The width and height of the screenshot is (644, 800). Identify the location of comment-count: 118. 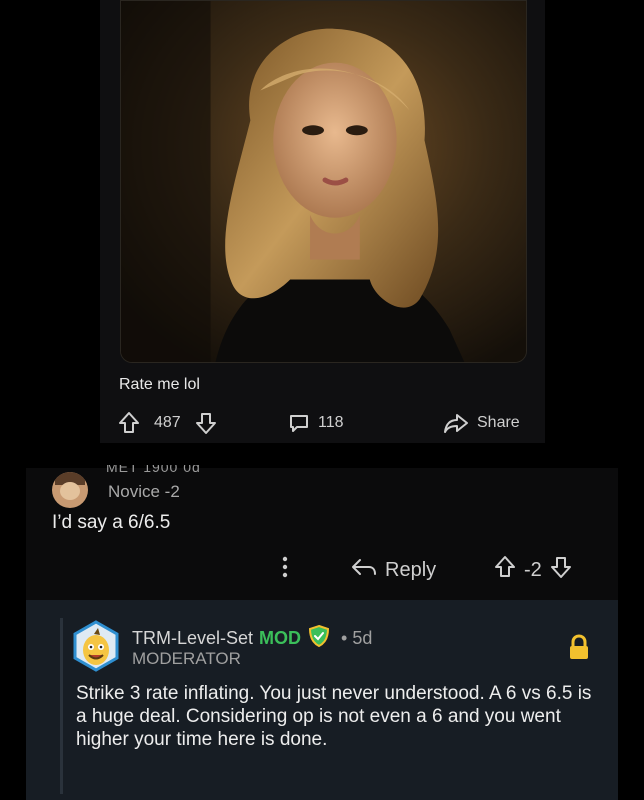
(331, 422).